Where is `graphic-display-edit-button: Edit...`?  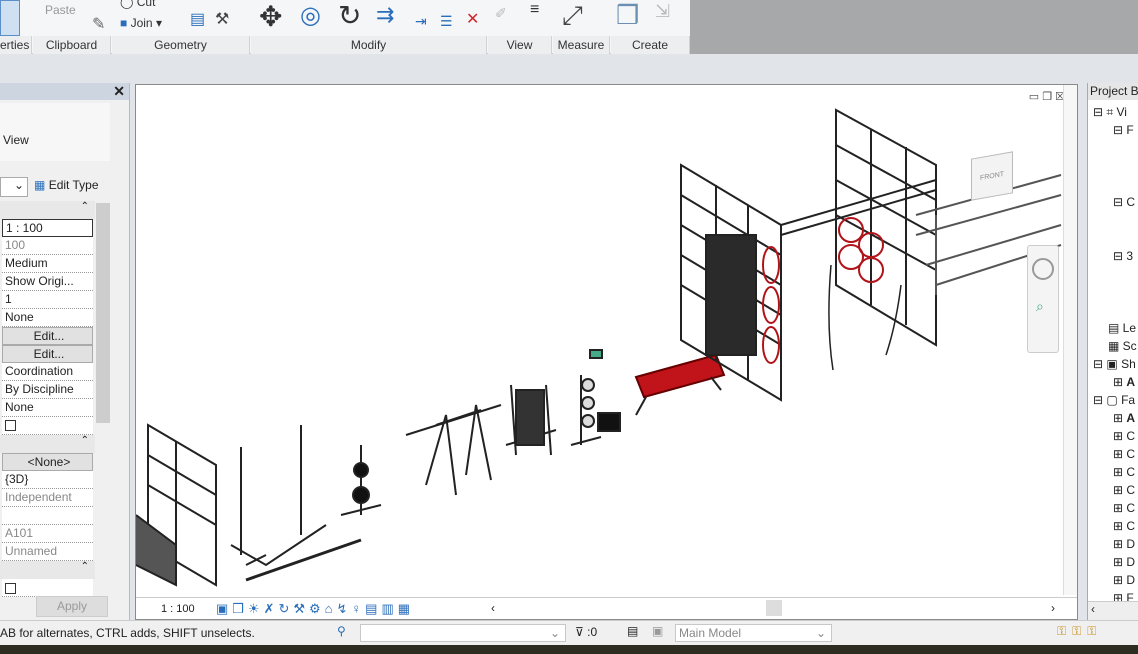 graphic-display-edit-button: Edit... is located at coordinates (47, 354).